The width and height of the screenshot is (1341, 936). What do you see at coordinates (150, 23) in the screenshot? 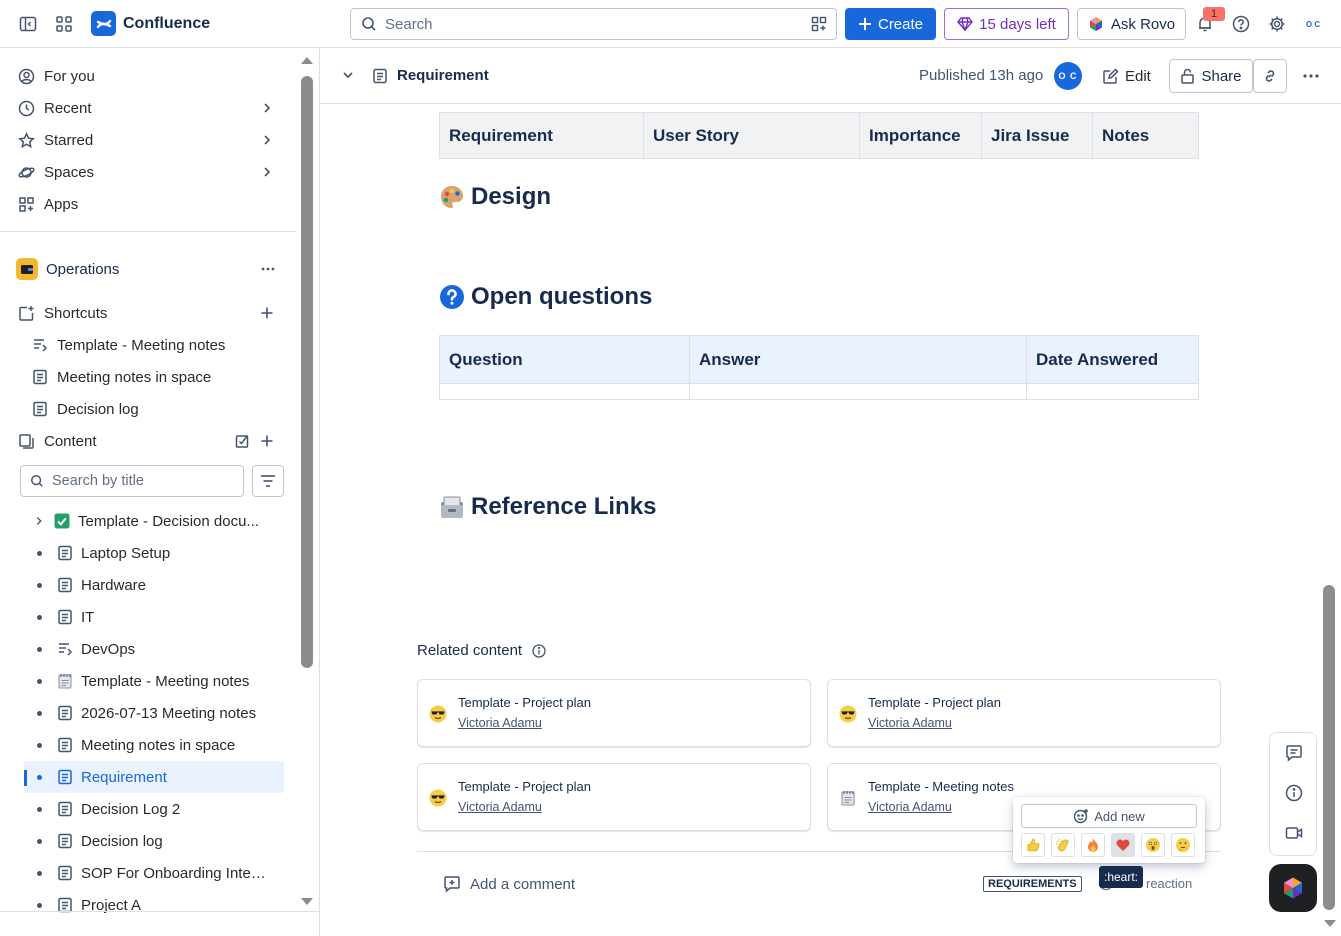
I see `confluence-logo: Confluence` at bounding box center [150, 23].